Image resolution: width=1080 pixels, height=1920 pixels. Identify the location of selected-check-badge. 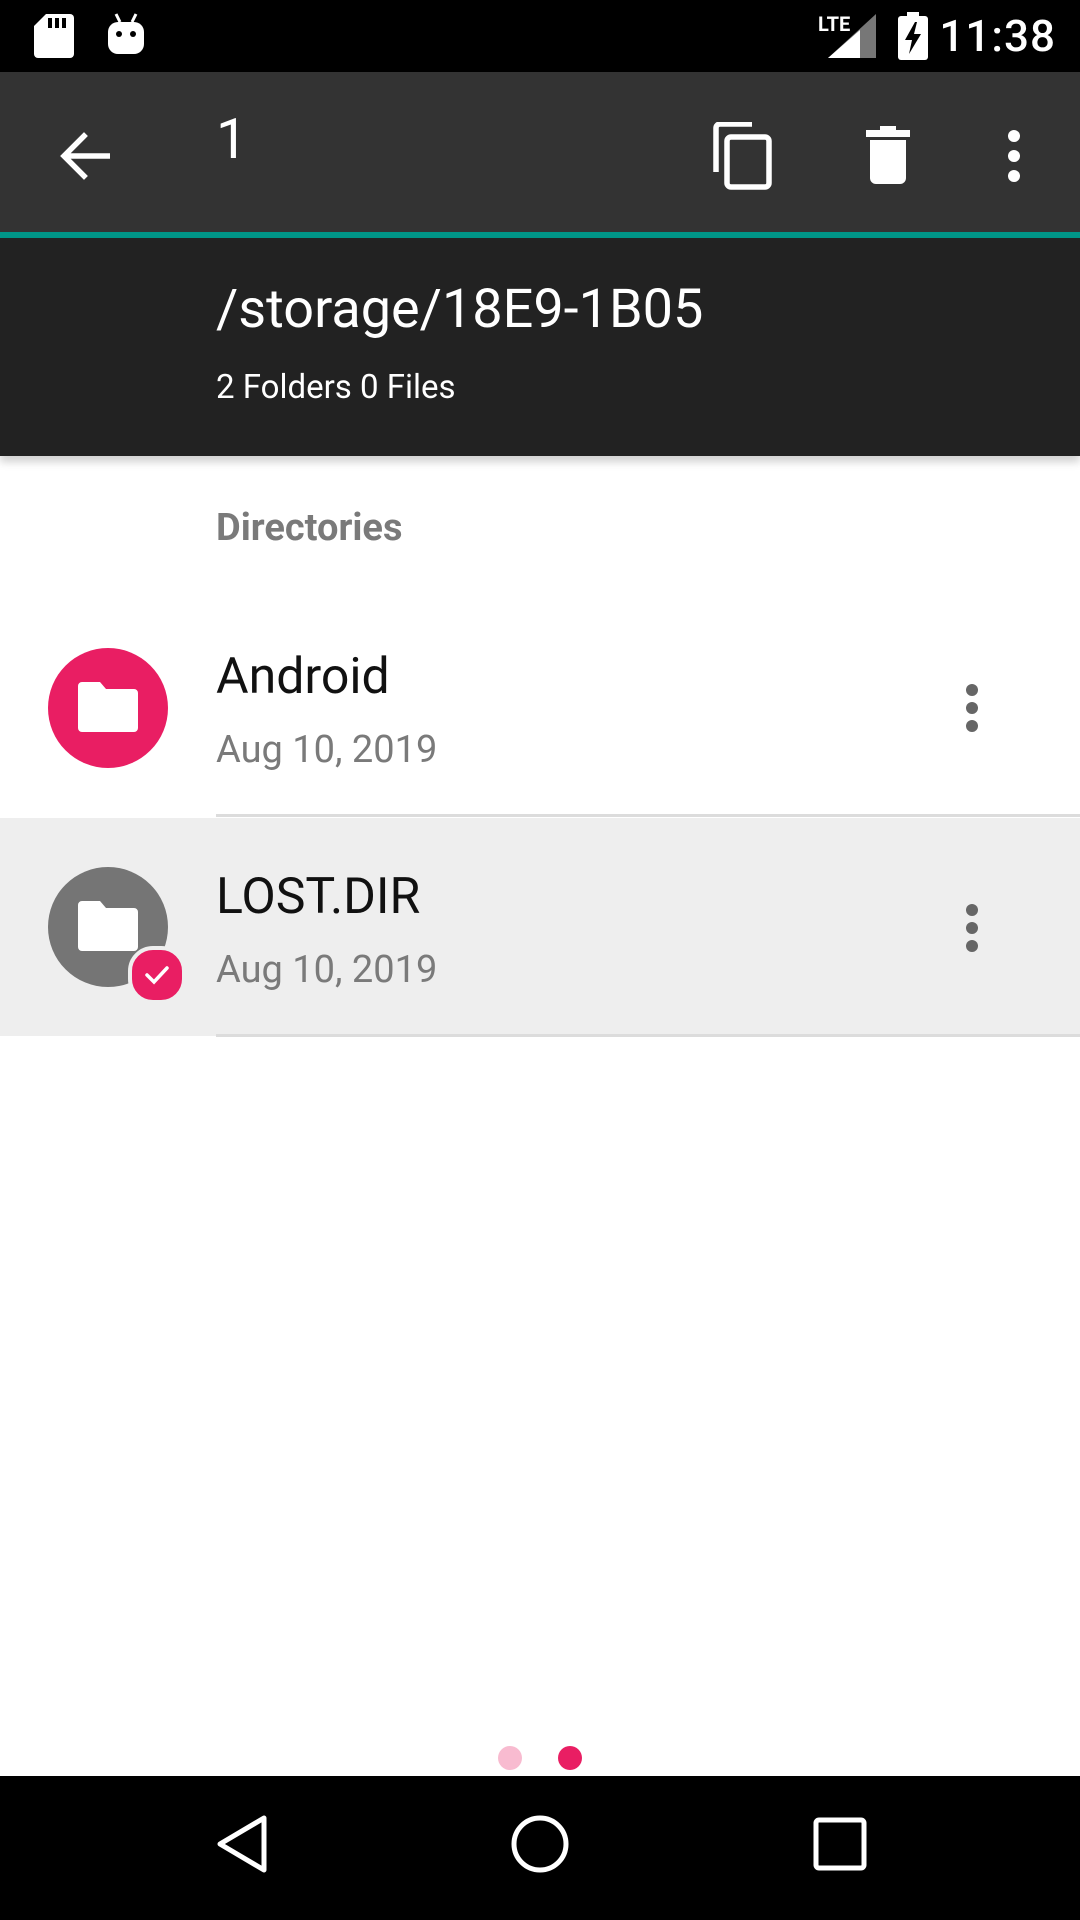
(157, 975).